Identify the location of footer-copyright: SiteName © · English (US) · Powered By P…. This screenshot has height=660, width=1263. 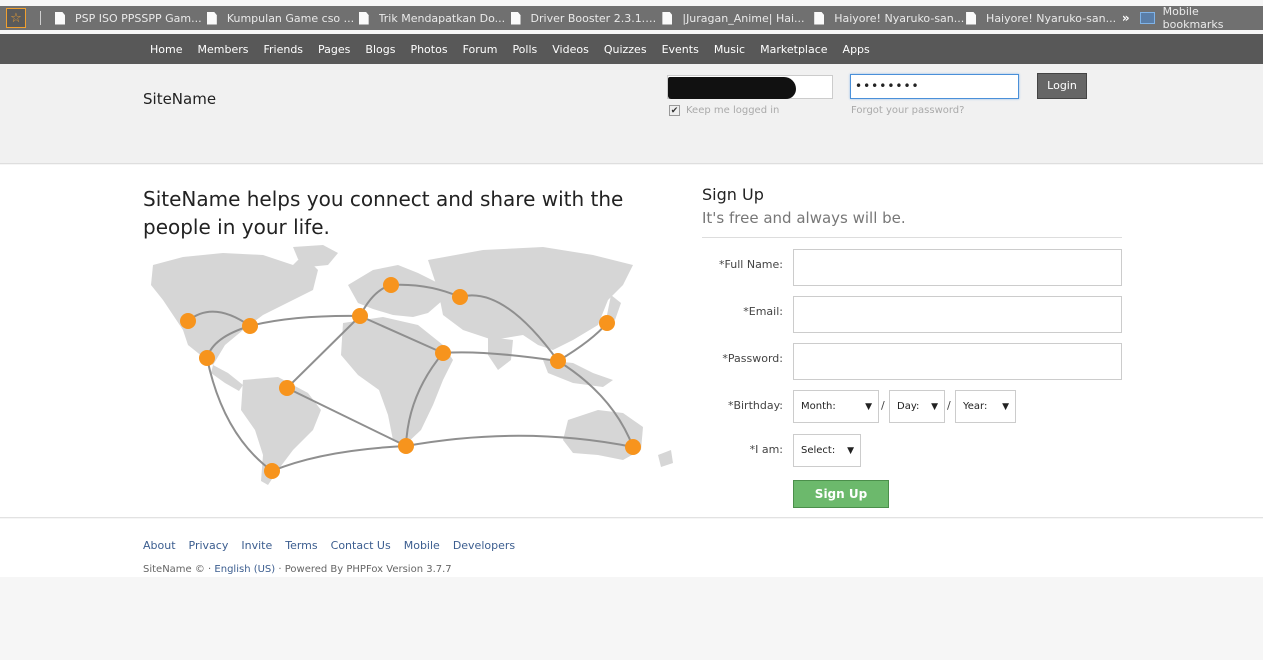
(297, 569).